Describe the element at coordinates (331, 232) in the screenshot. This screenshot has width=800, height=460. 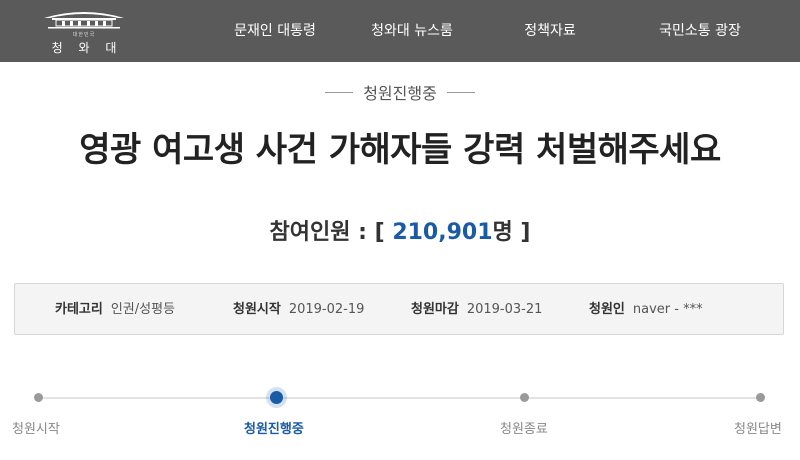
I see `participants-label: 참여인원 : [` at that location.